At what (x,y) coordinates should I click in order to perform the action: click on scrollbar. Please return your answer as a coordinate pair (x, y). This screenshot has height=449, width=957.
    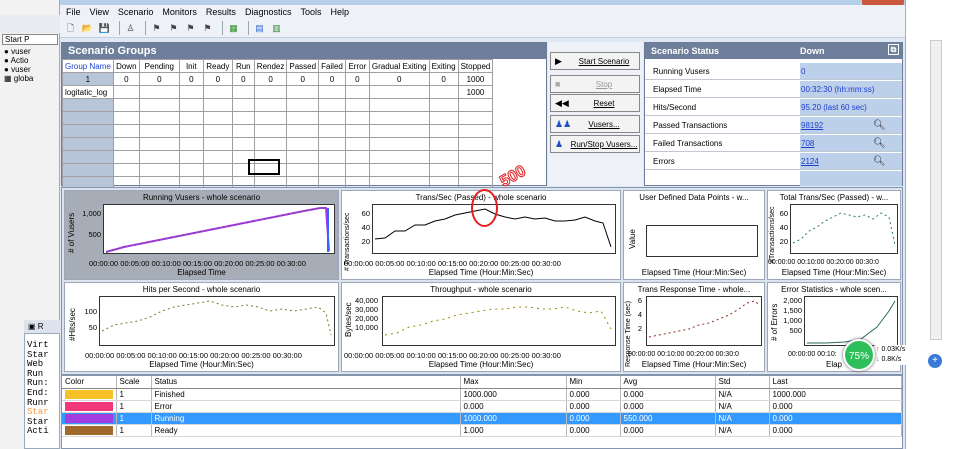
    Looking at the image, I should click on (936, 190).